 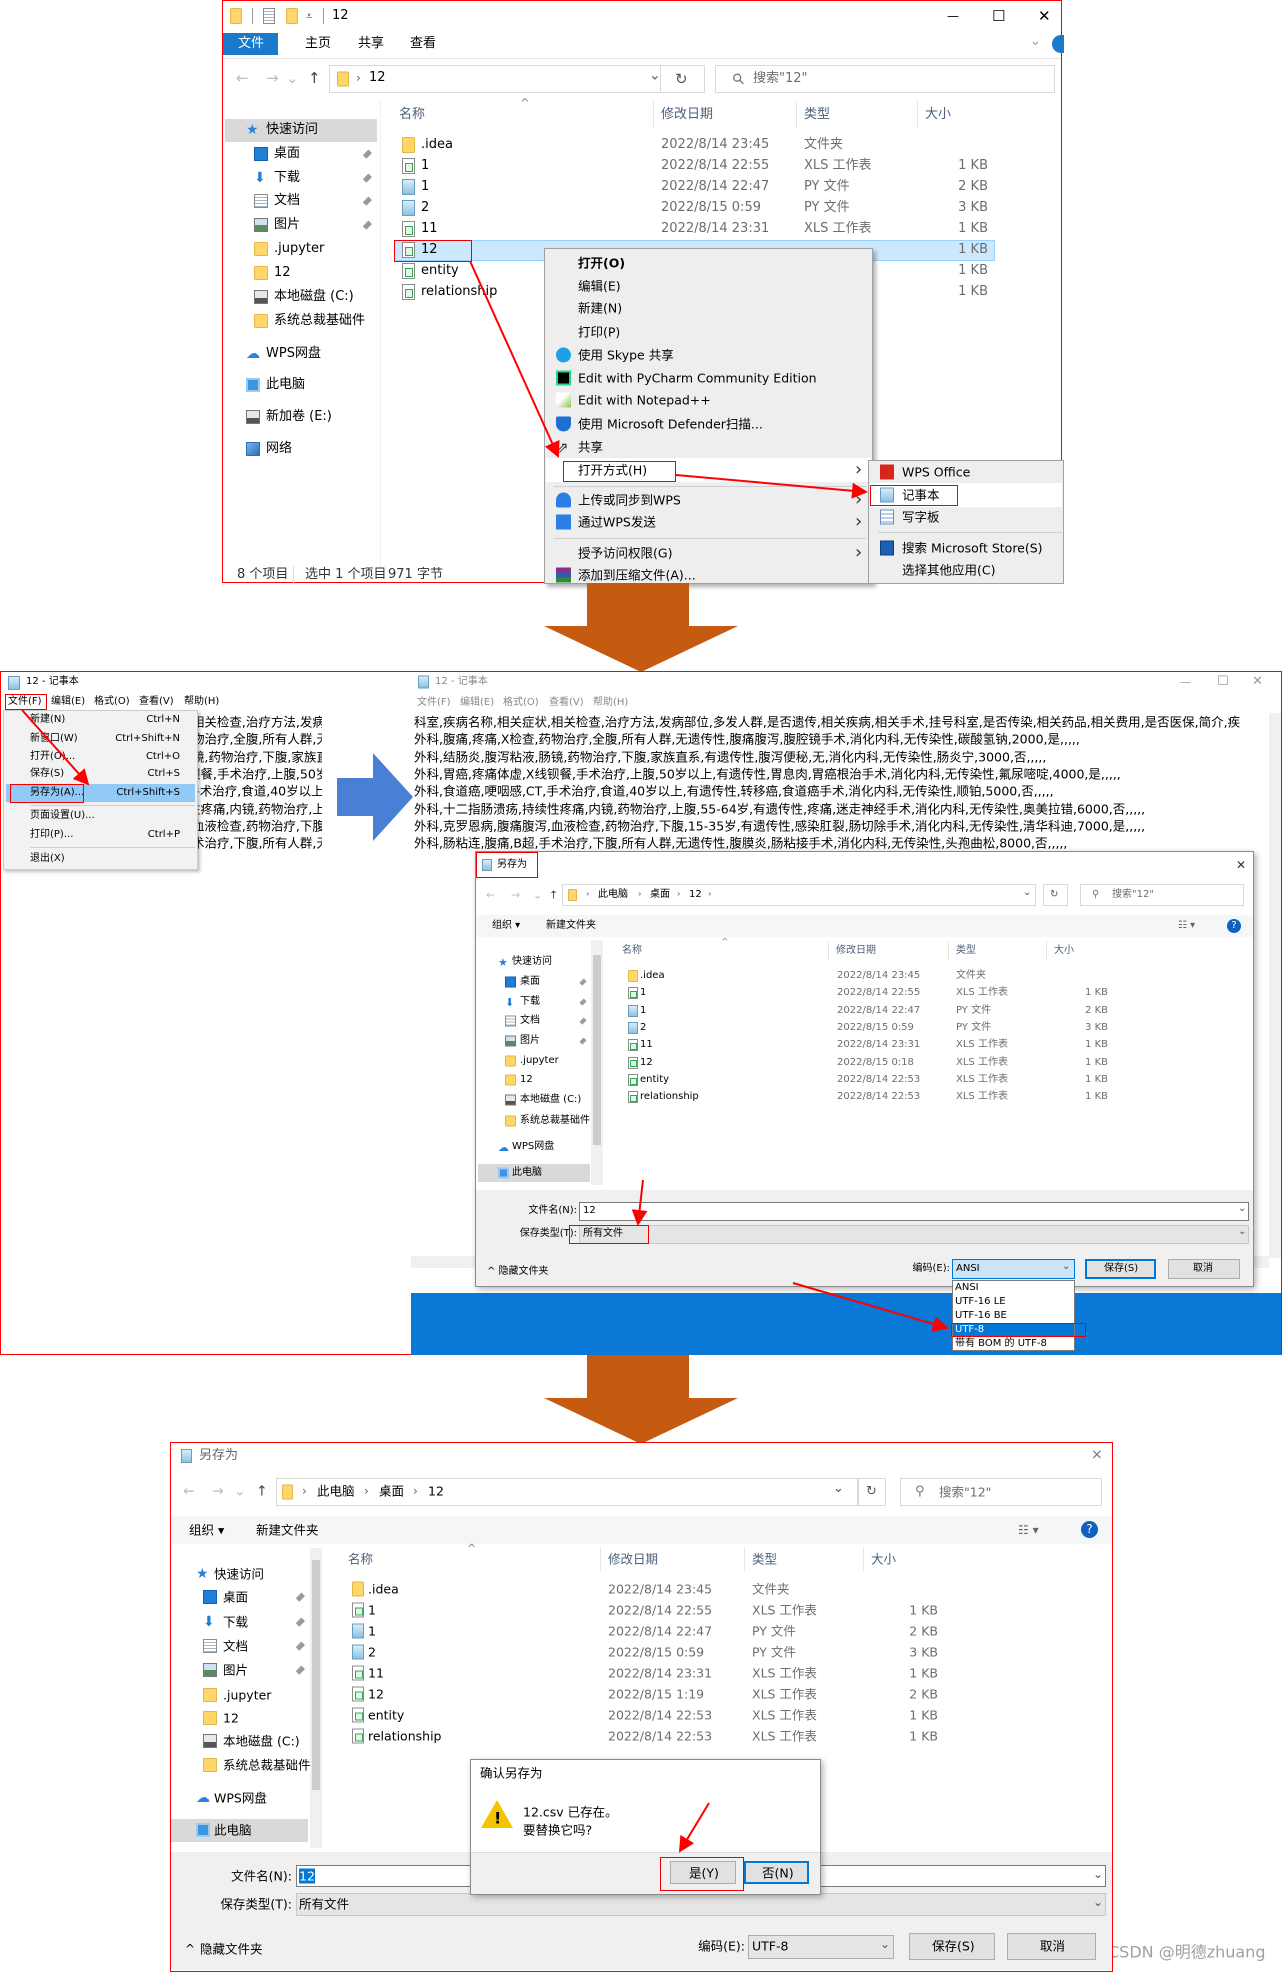 What do you see at coordinates (287, 1530) in the screenshot?
I see `new-folder-button: 新建文件夹` at bounding box center [287, 1530].